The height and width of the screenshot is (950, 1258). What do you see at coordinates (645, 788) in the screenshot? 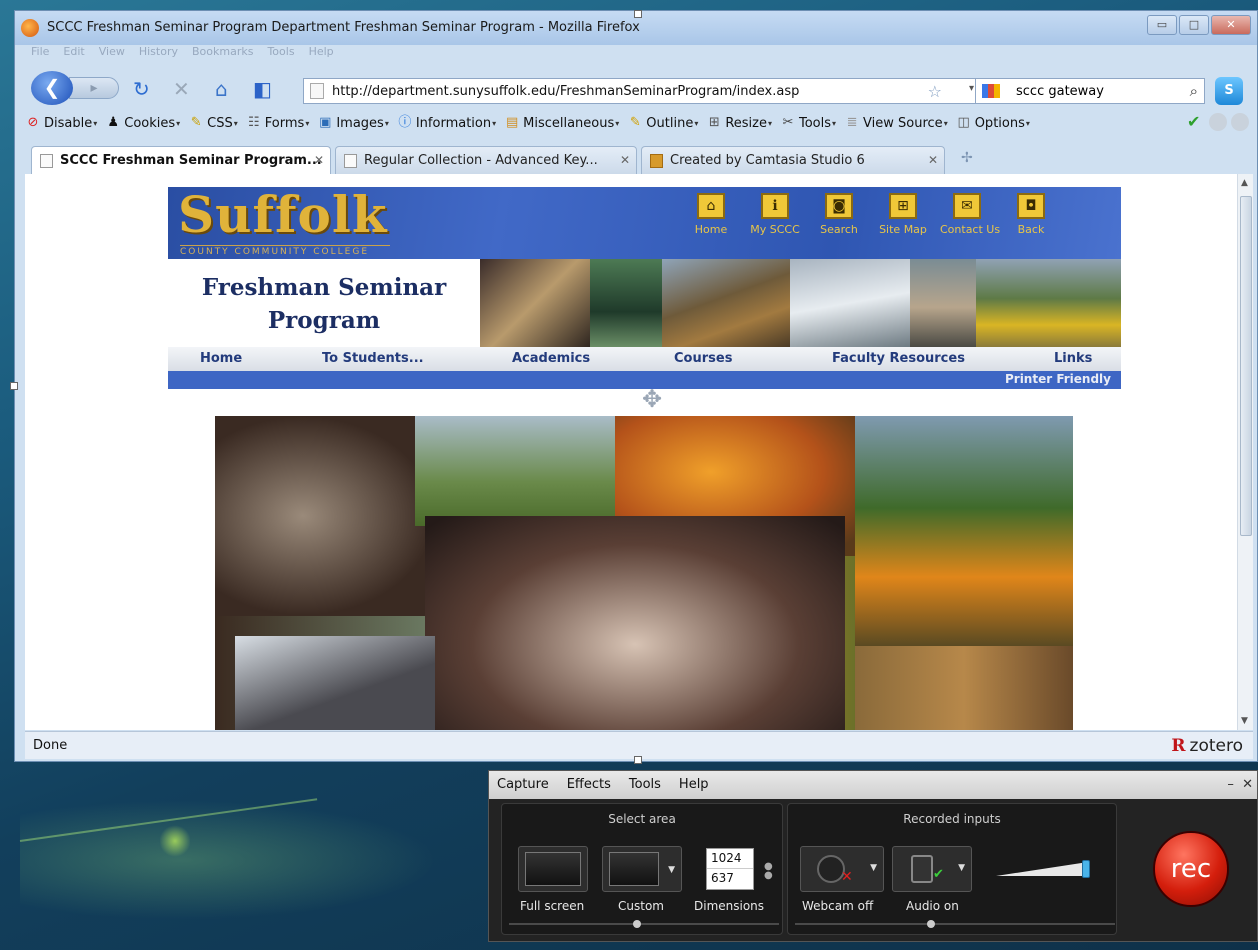
I see `recorder-menu-tools: Tools` at bounding box center [645, 788].